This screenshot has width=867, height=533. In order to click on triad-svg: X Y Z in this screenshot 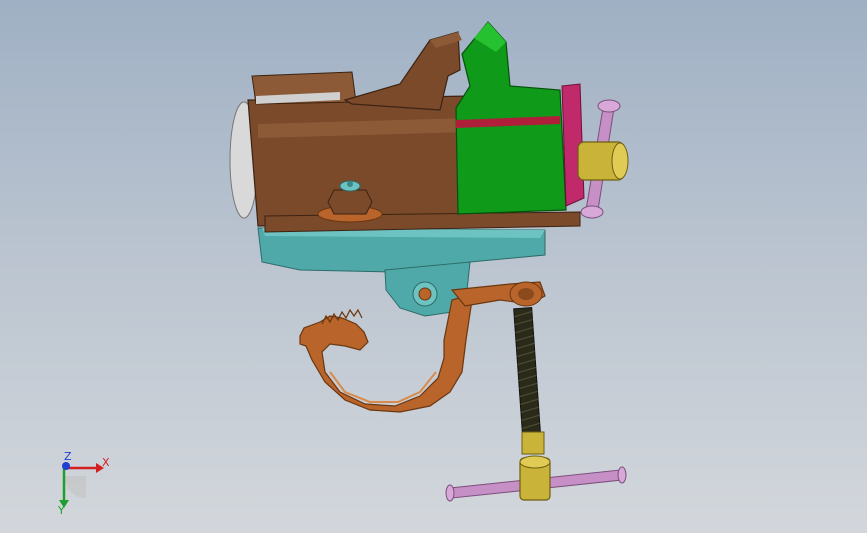, I will do `click(83, 483)`.